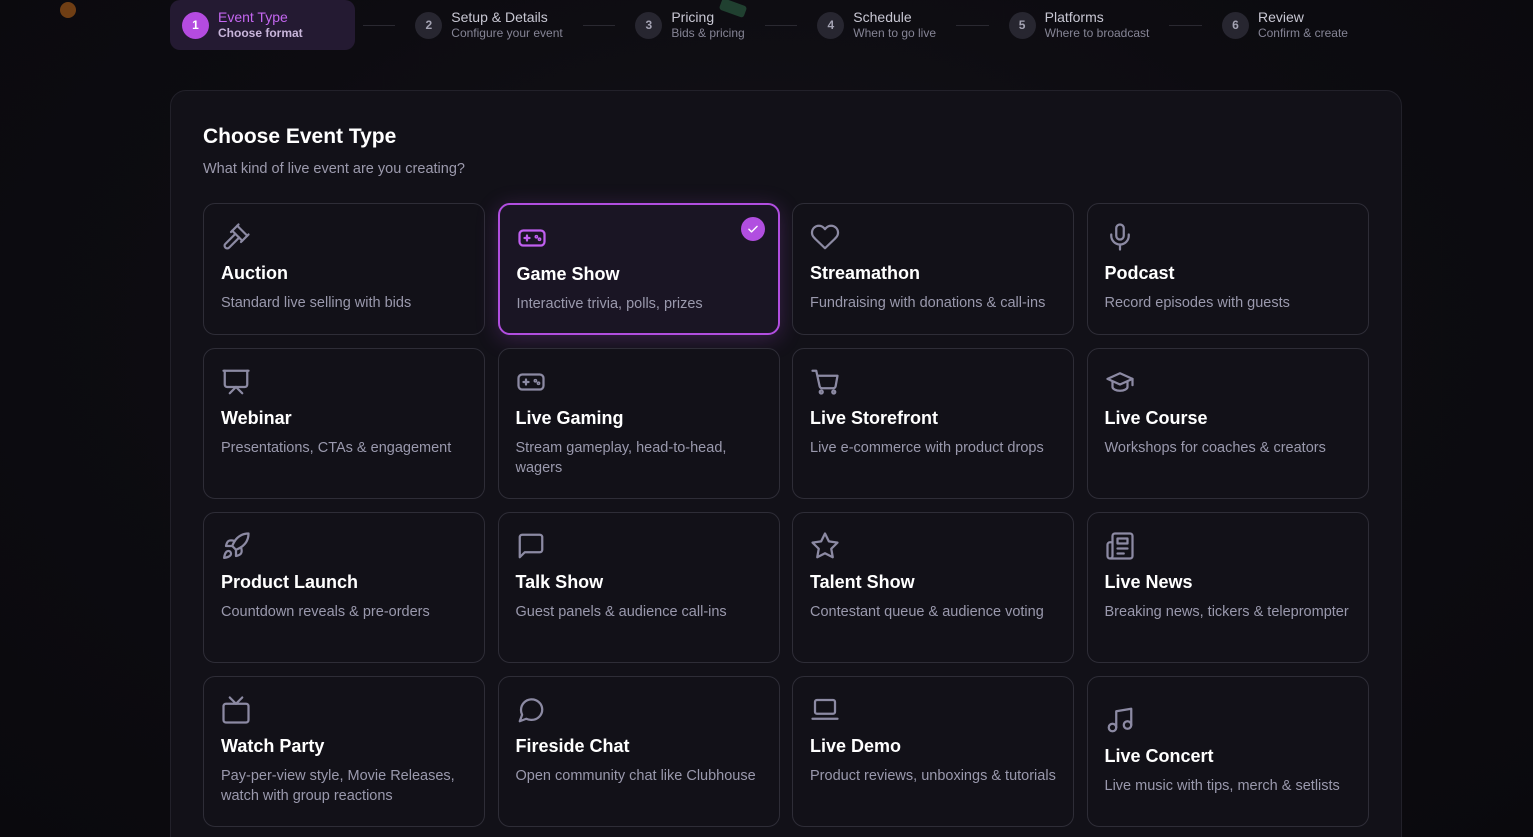  Describe the element at coordinates (532, 546) in the screenshot. I see `message-square-icon` at that location.